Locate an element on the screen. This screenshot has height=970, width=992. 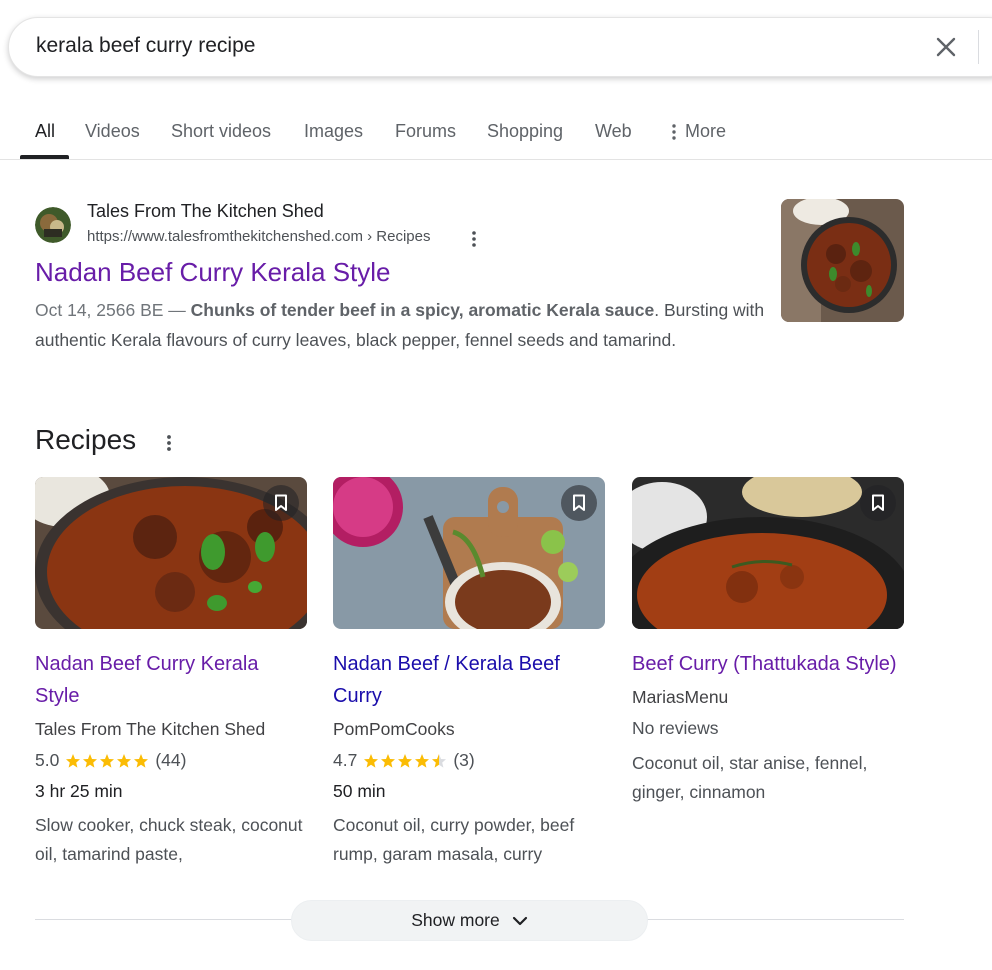
recipe-source: Tales From The Kitchen Shed is located at coordinates (150, 729).